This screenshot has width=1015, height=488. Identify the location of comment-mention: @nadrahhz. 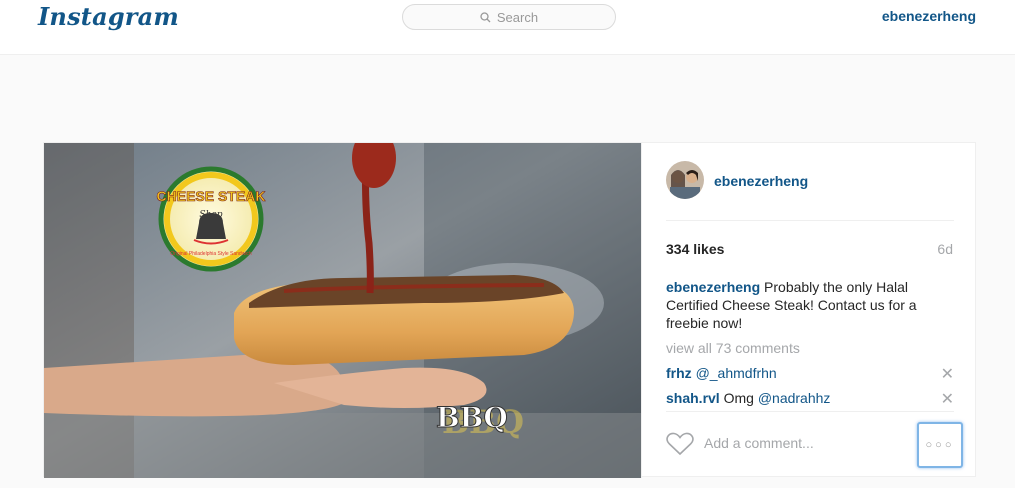
(794, 398).